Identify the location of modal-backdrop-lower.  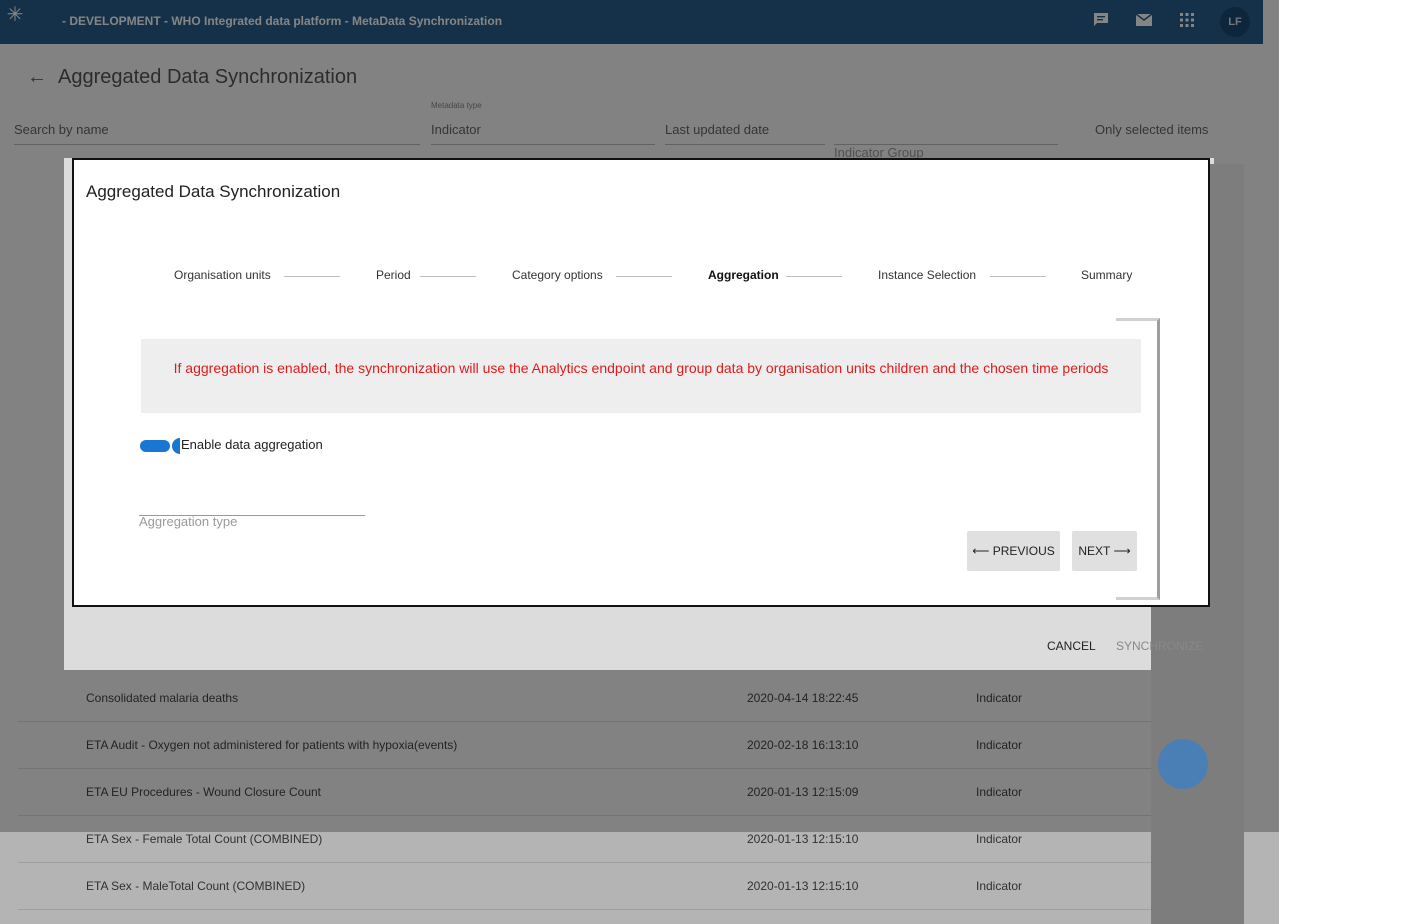
(639, 878).